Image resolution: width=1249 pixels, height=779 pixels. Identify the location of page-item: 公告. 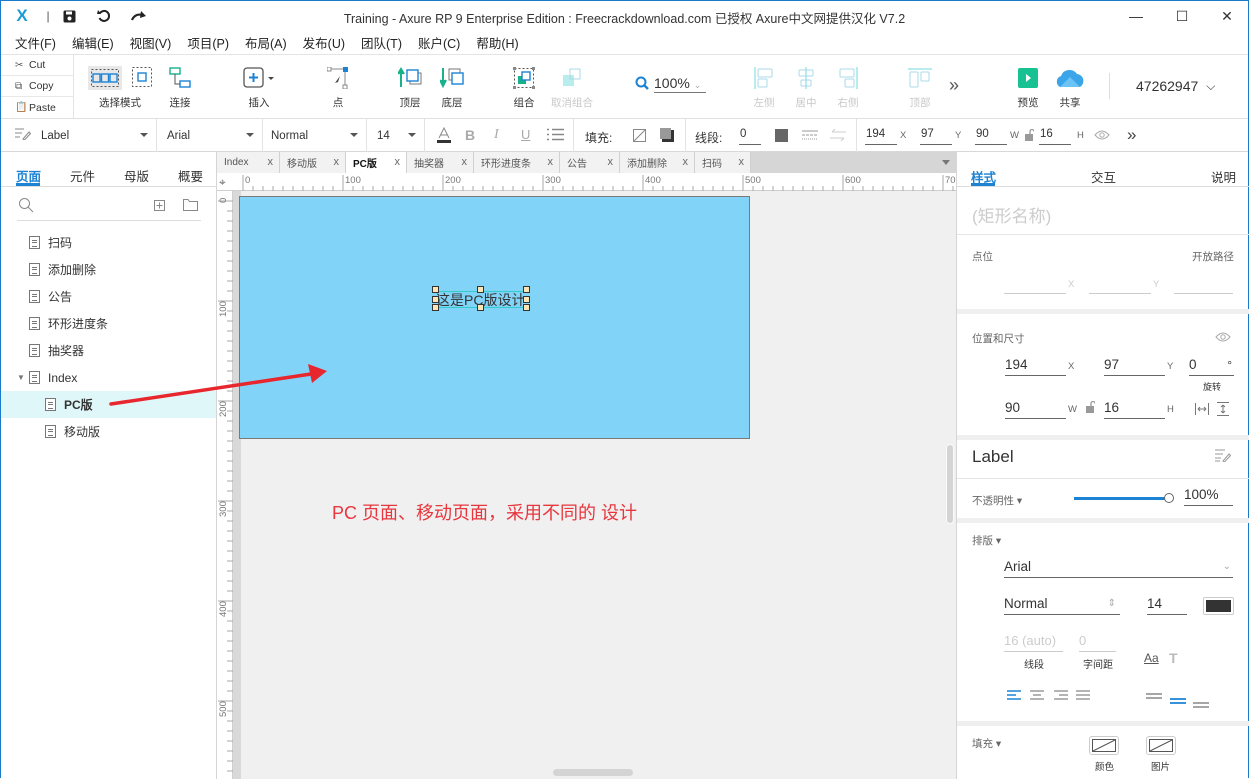
(108, 296).